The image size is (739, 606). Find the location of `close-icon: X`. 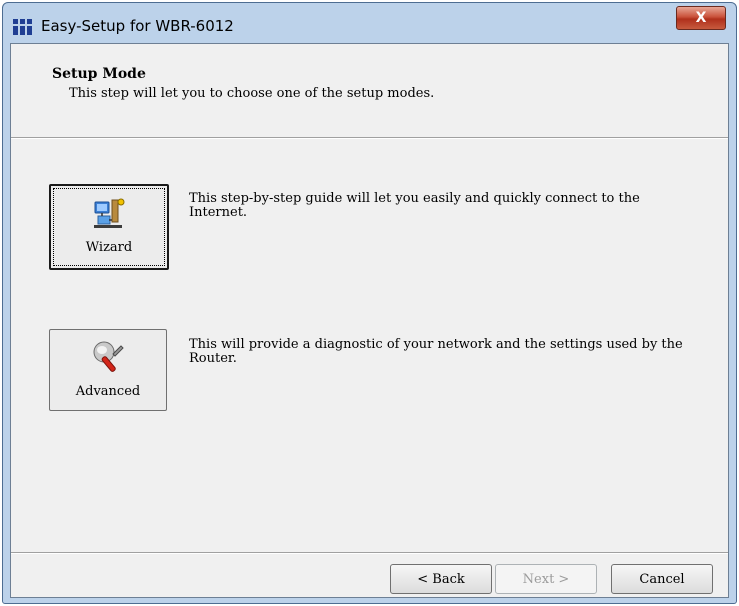

close-icon: X is located at coordinates (701, 18).